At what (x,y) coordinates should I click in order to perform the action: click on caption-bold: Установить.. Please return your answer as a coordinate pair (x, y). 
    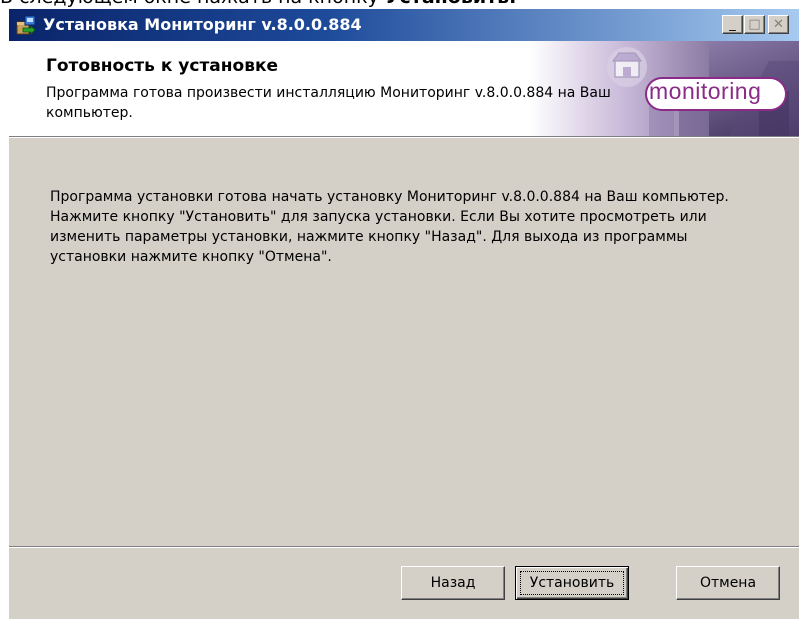
    Looking at the image, I should click on (451, 4).